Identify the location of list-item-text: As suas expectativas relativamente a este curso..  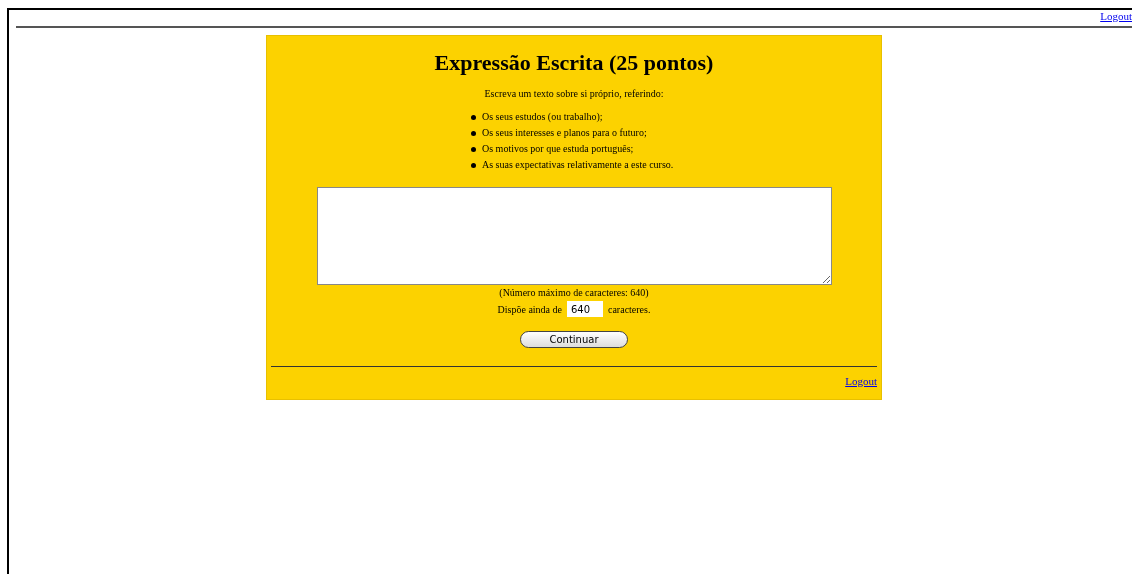
(578, 165).